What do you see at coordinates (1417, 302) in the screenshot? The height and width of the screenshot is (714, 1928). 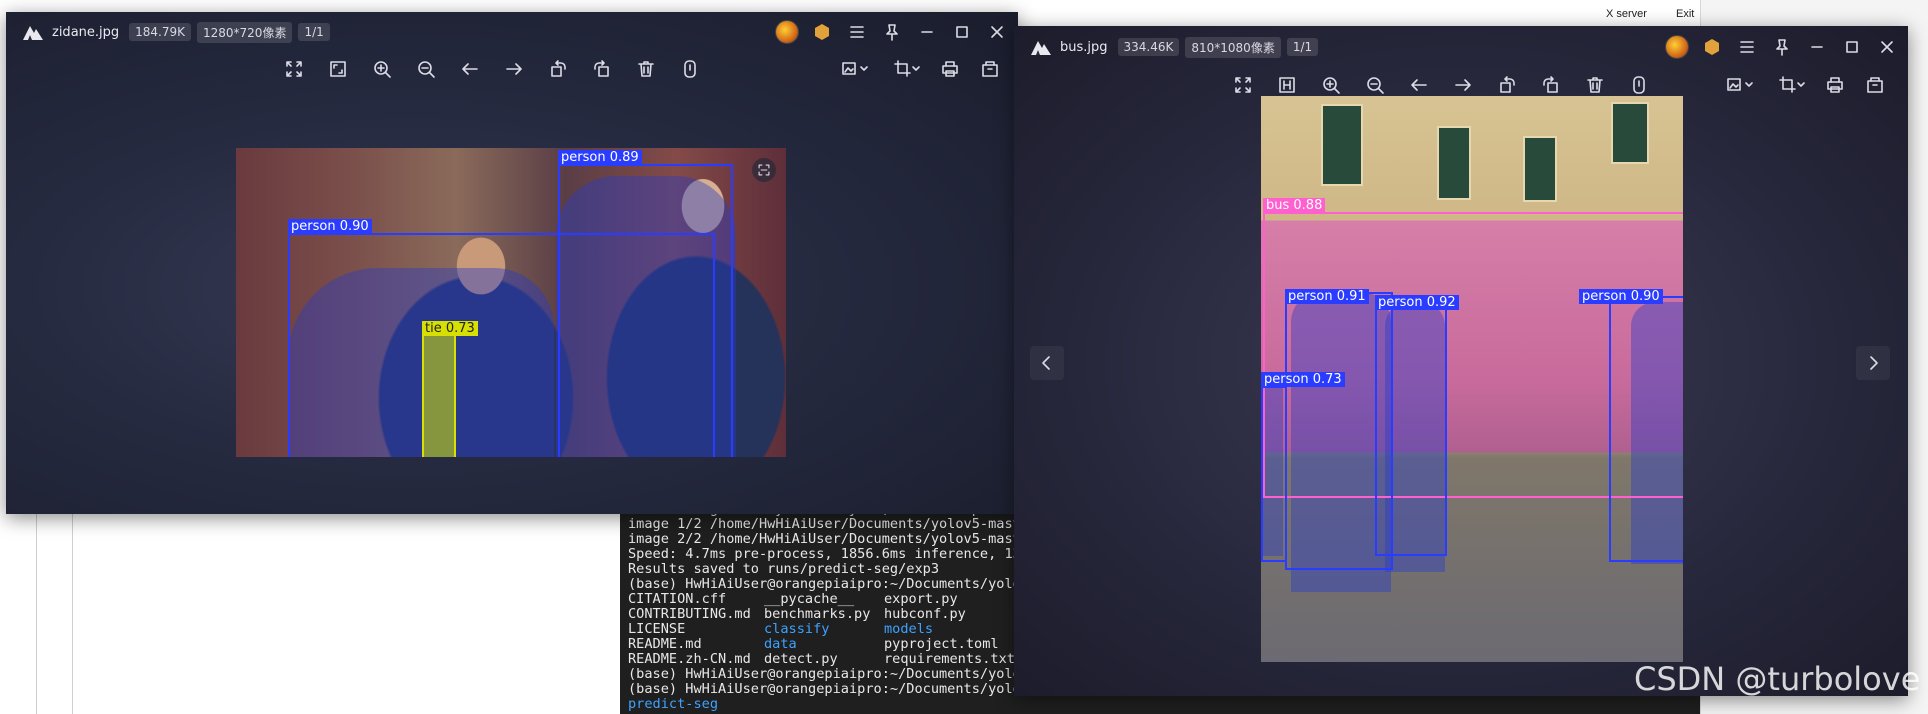 I see `detection-label: person 0.92` at bounding box center [1417, 302].